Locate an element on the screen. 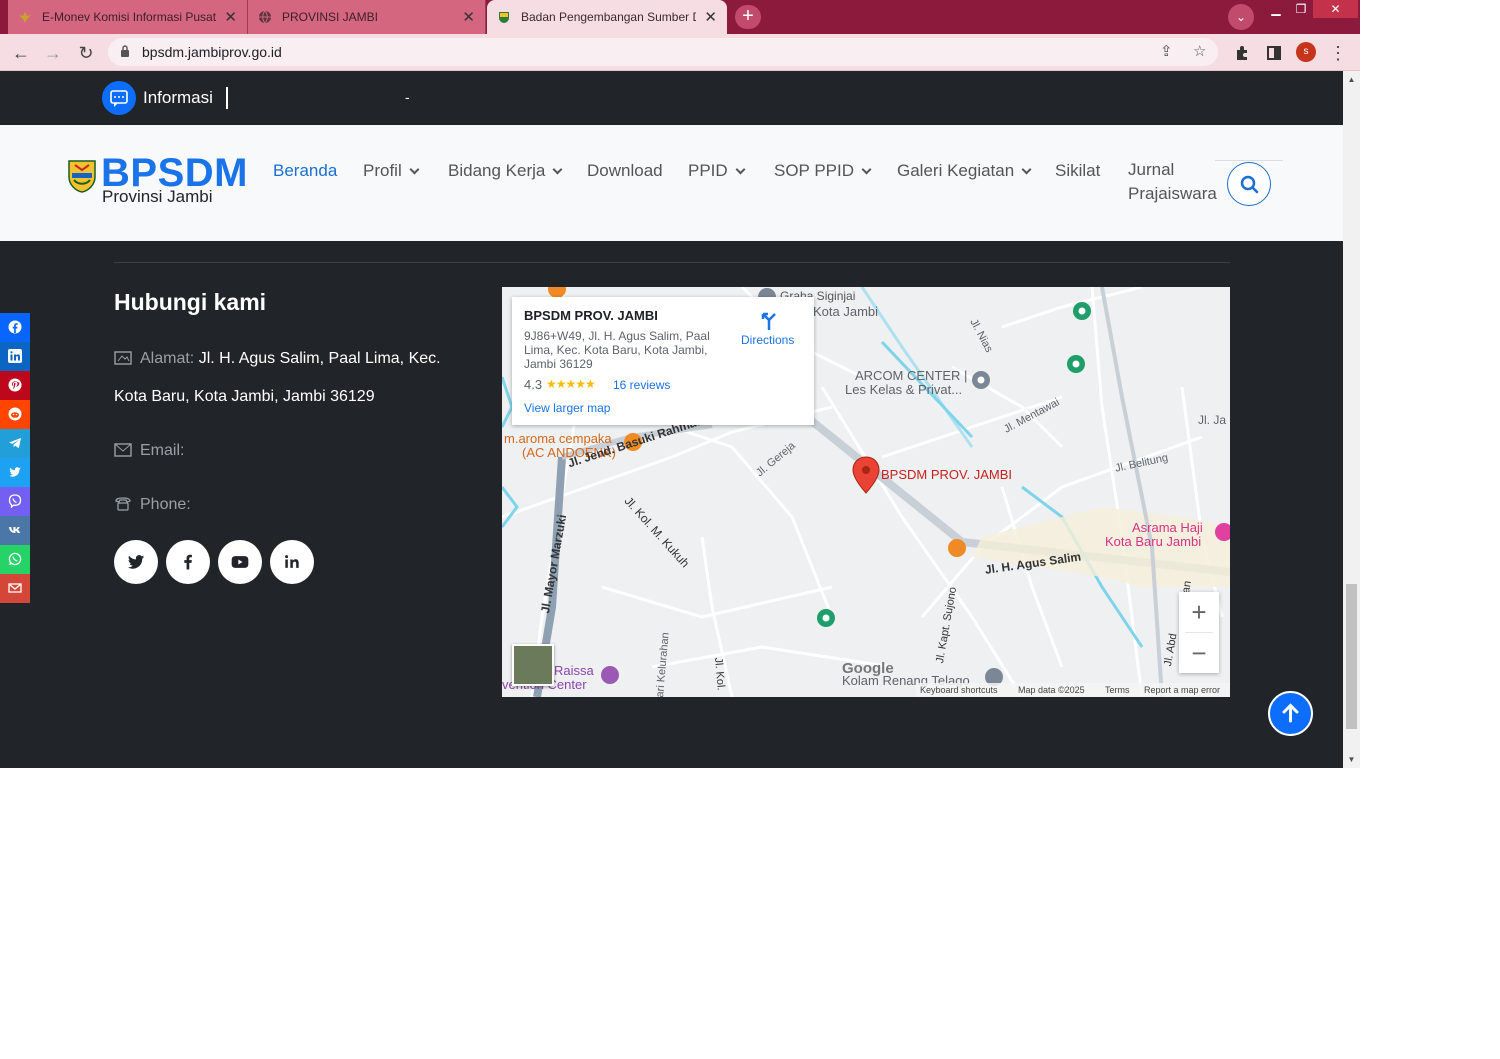  share-vk-button is located at coordinates (15, 530).